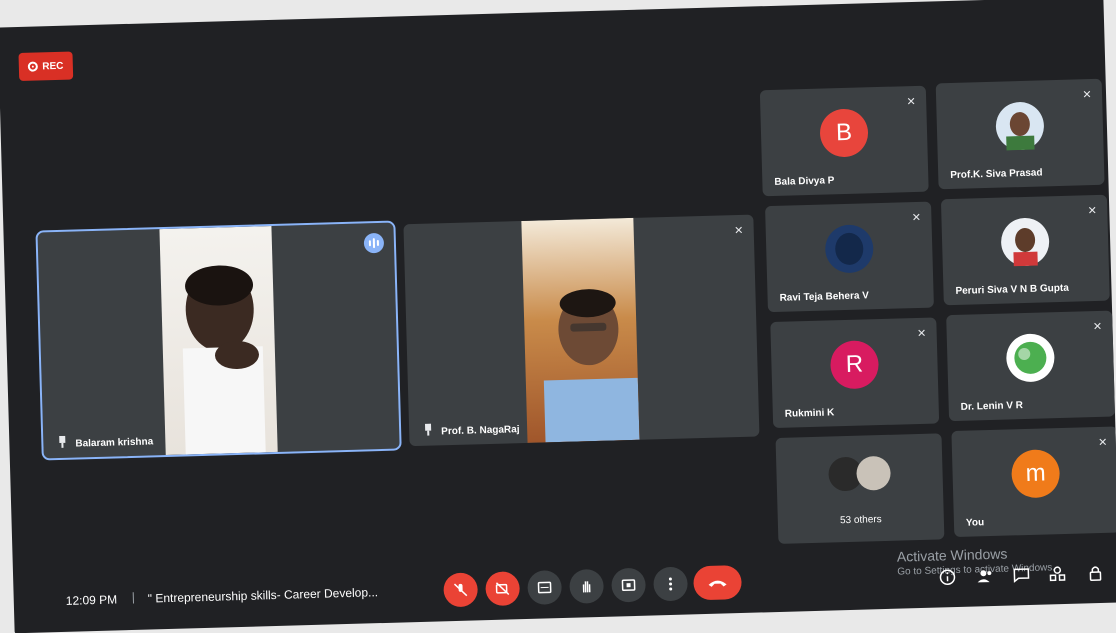  I want to click on people-button, so click(985, 576).